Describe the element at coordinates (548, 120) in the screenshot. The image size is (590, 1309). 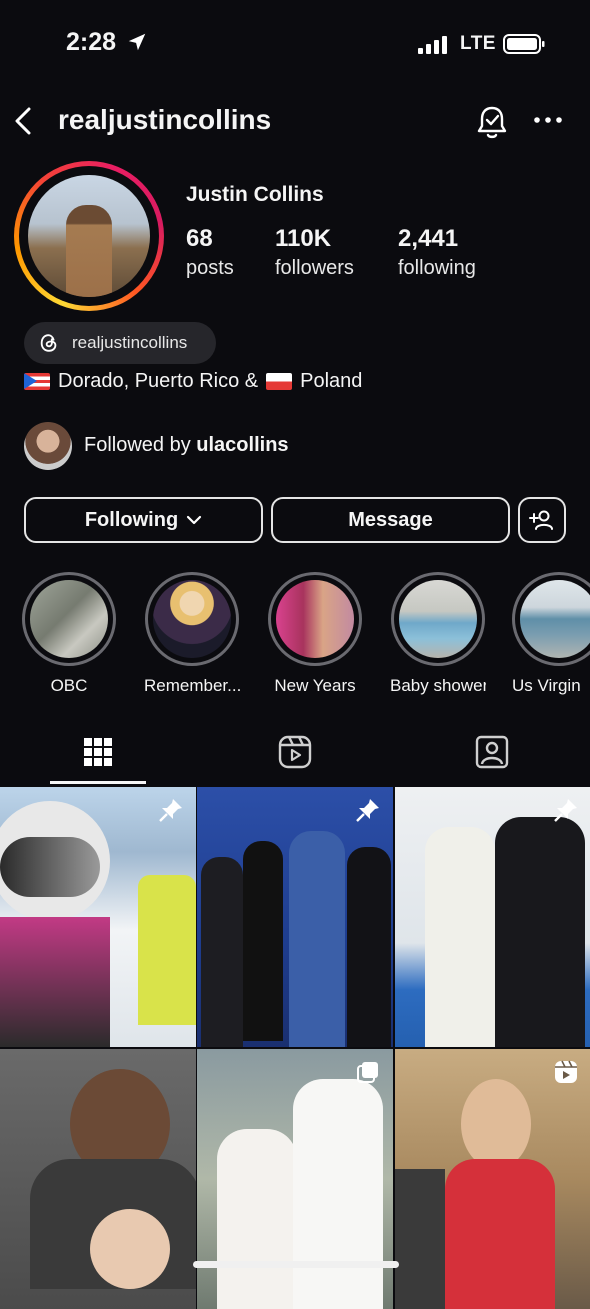
I see `more-horizontal-icon` at that location.